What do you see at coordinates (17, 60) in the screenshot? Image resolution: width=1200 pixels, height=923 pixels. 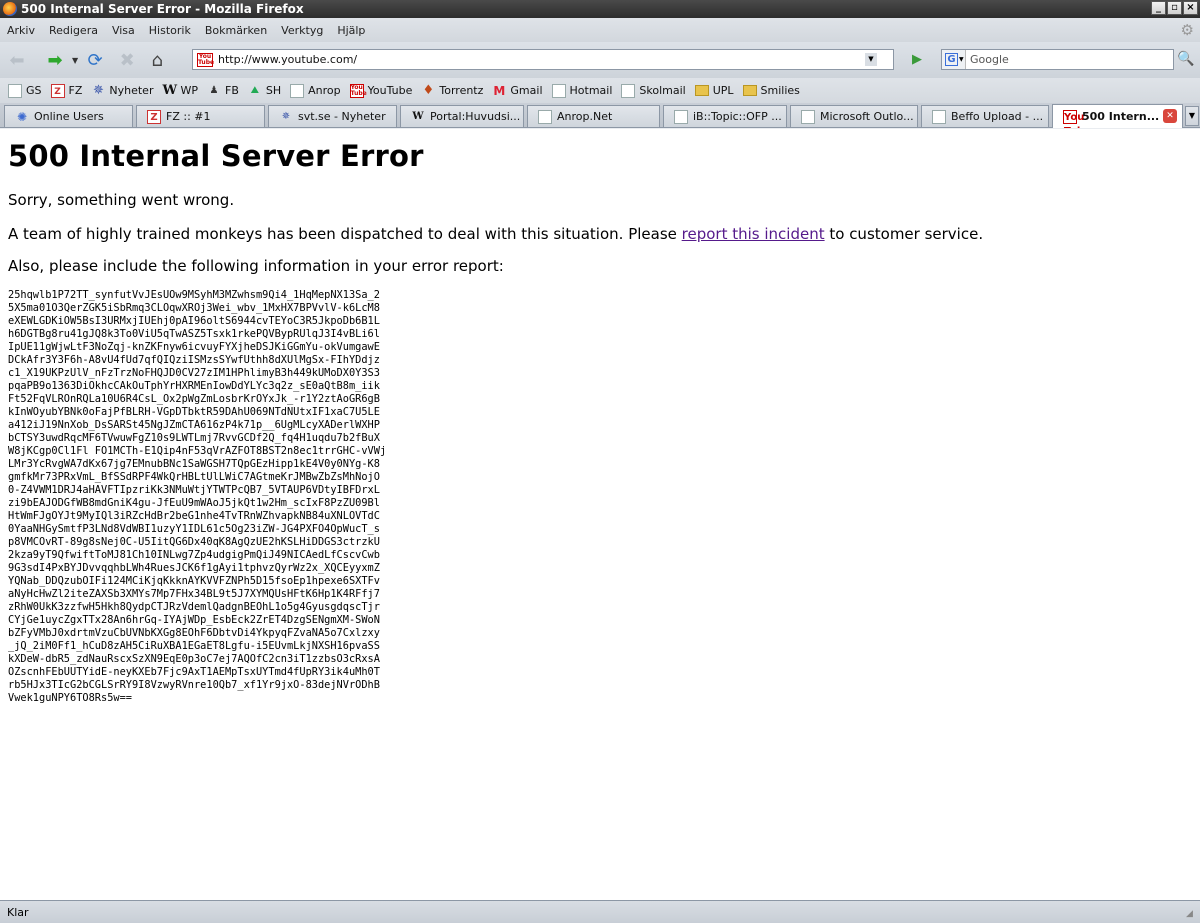 I see `back-button: ⬅` at bounding box center [17, 60].